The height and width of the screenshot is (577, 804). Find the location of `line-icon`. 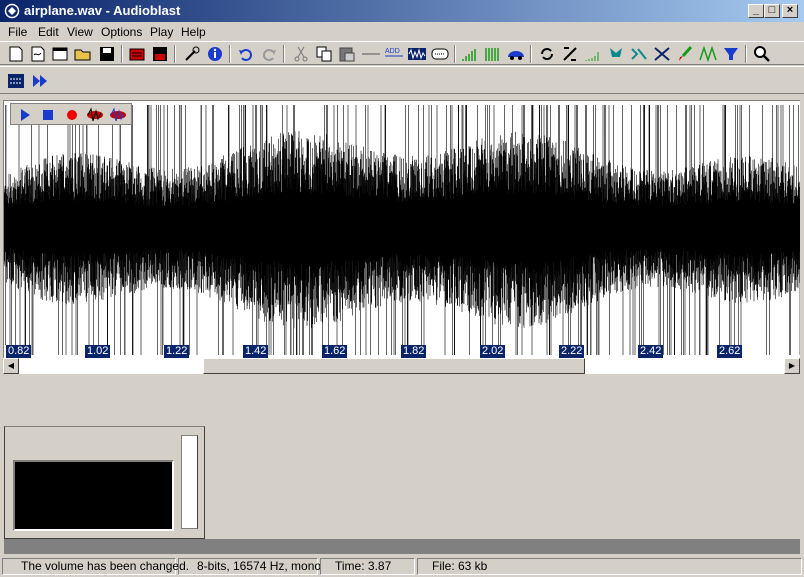

line-icon is located at coordinates (371, 54).